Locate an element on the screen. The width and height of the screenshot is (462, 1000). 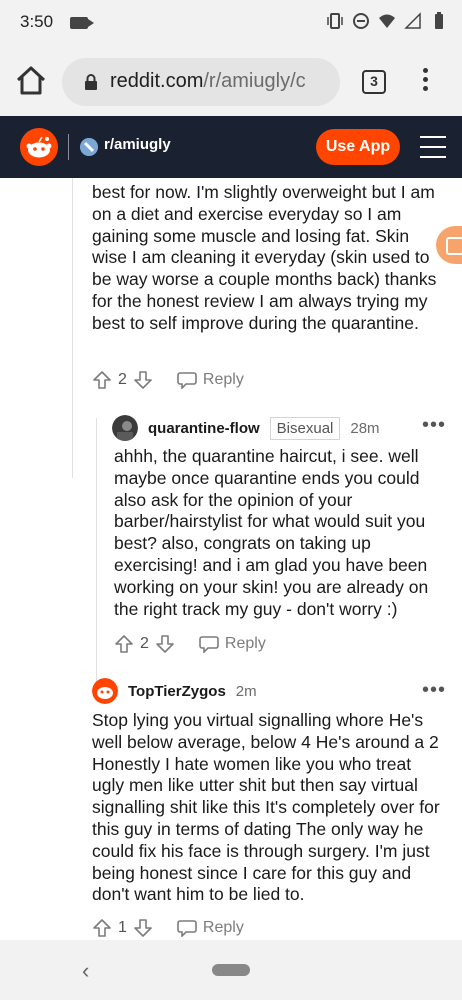
browser-menu-icon is located at coordinates (425, 82).